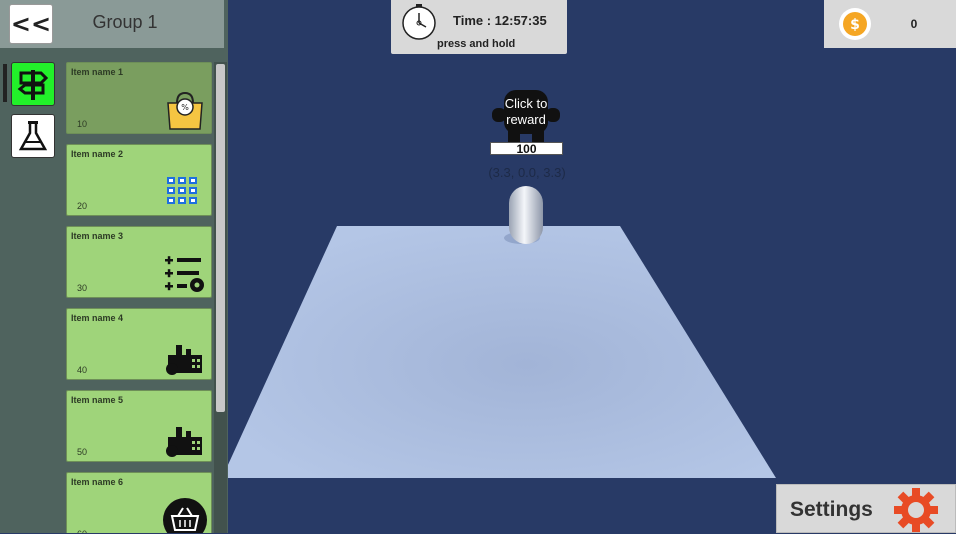  What do you see at coordinates (139, 502) in the screenshot?
I see `list-item: Item name 6 60` at bounding box center [139, 502].